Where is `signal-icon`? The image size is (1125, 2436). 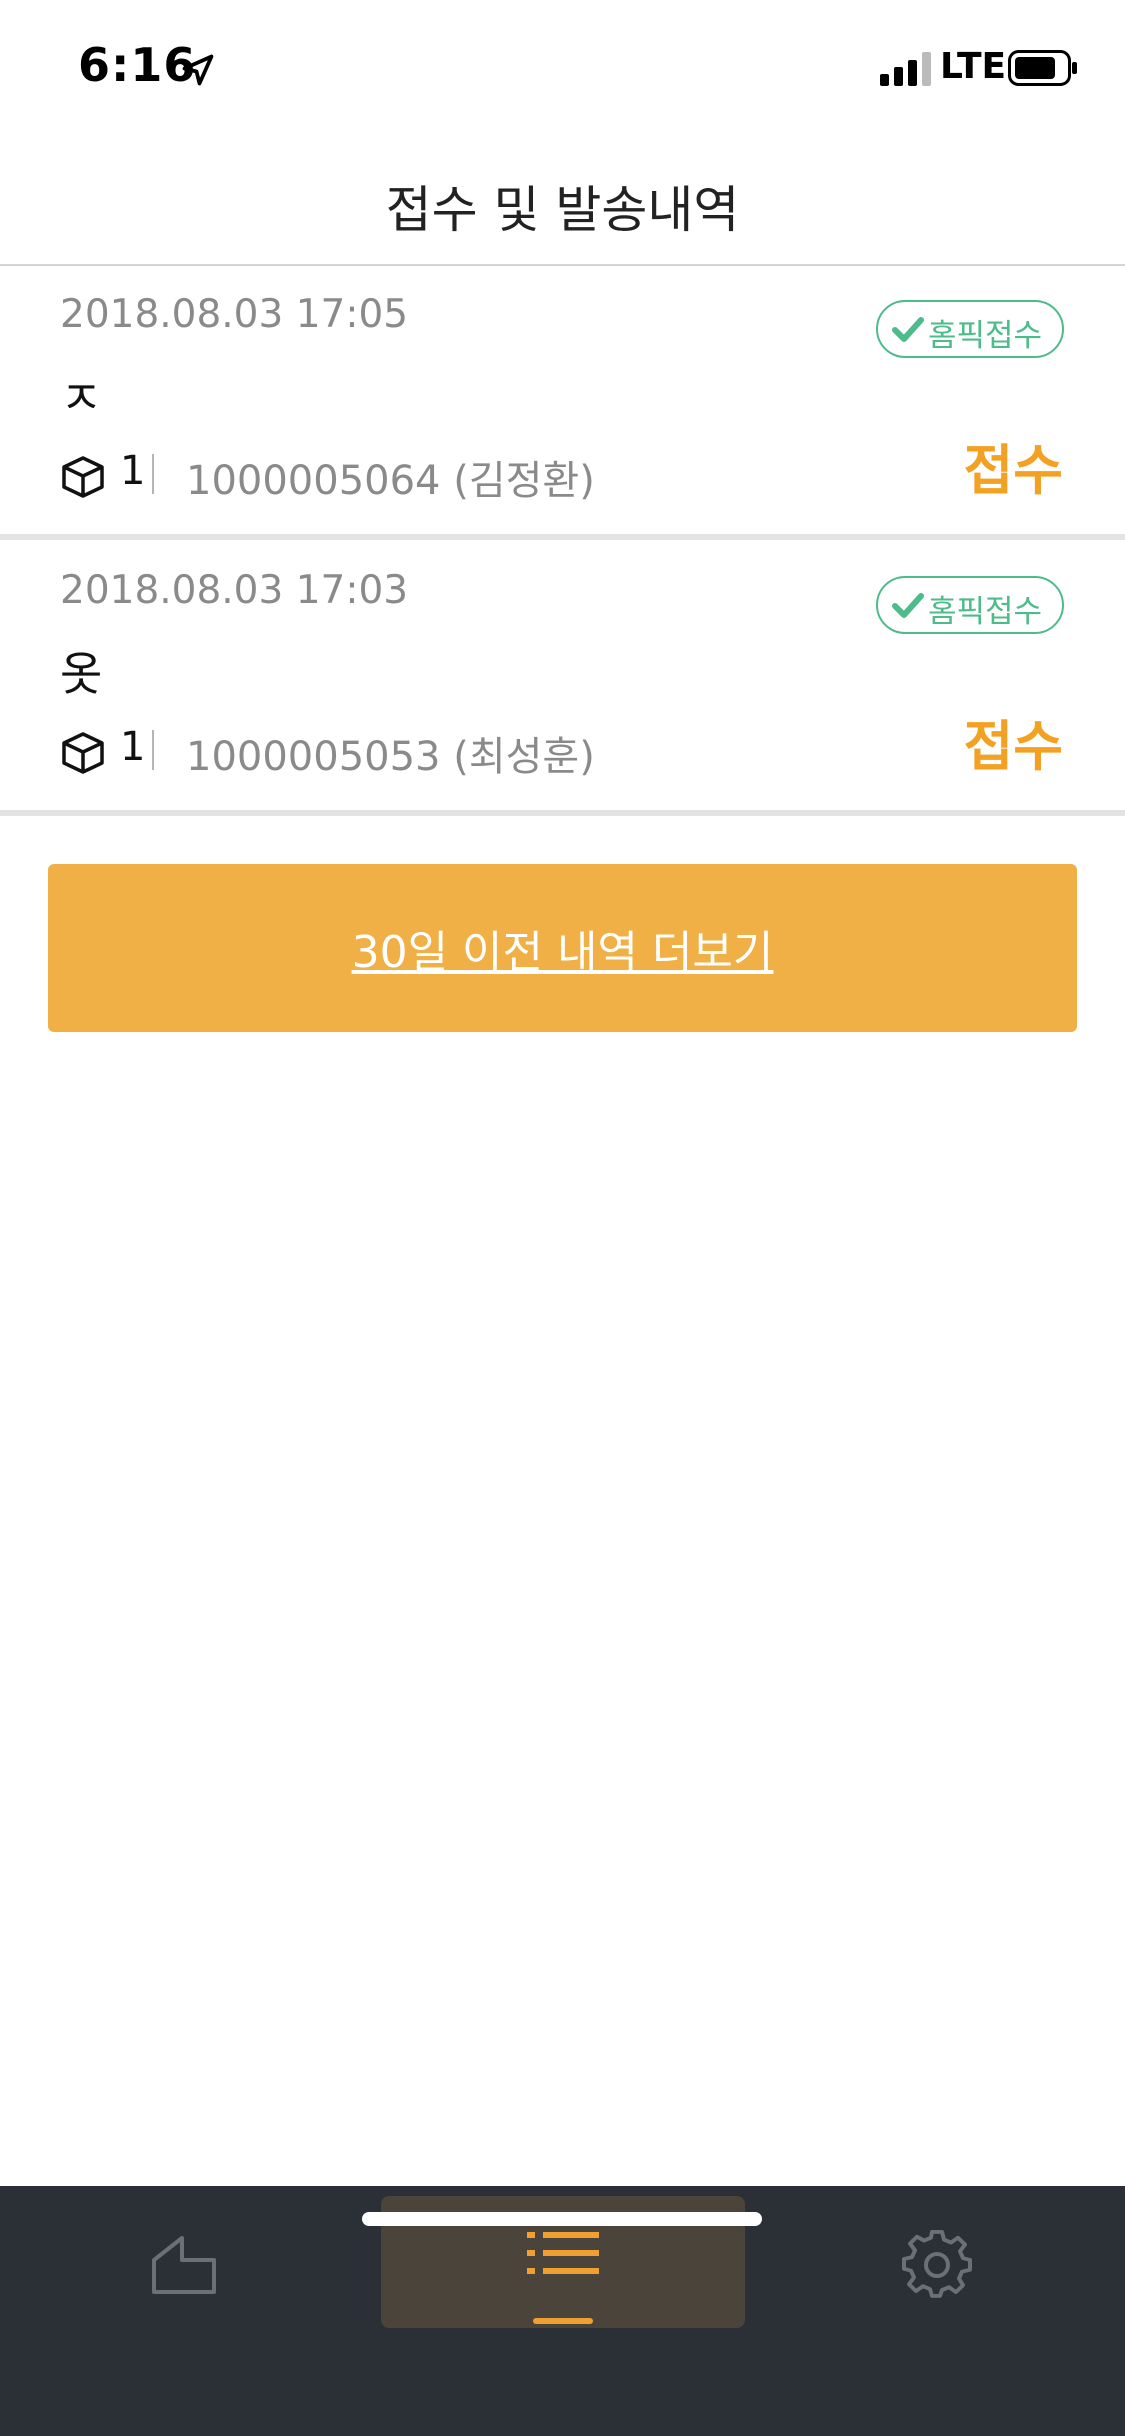
signal-icon is located at coordinates (905, 69).